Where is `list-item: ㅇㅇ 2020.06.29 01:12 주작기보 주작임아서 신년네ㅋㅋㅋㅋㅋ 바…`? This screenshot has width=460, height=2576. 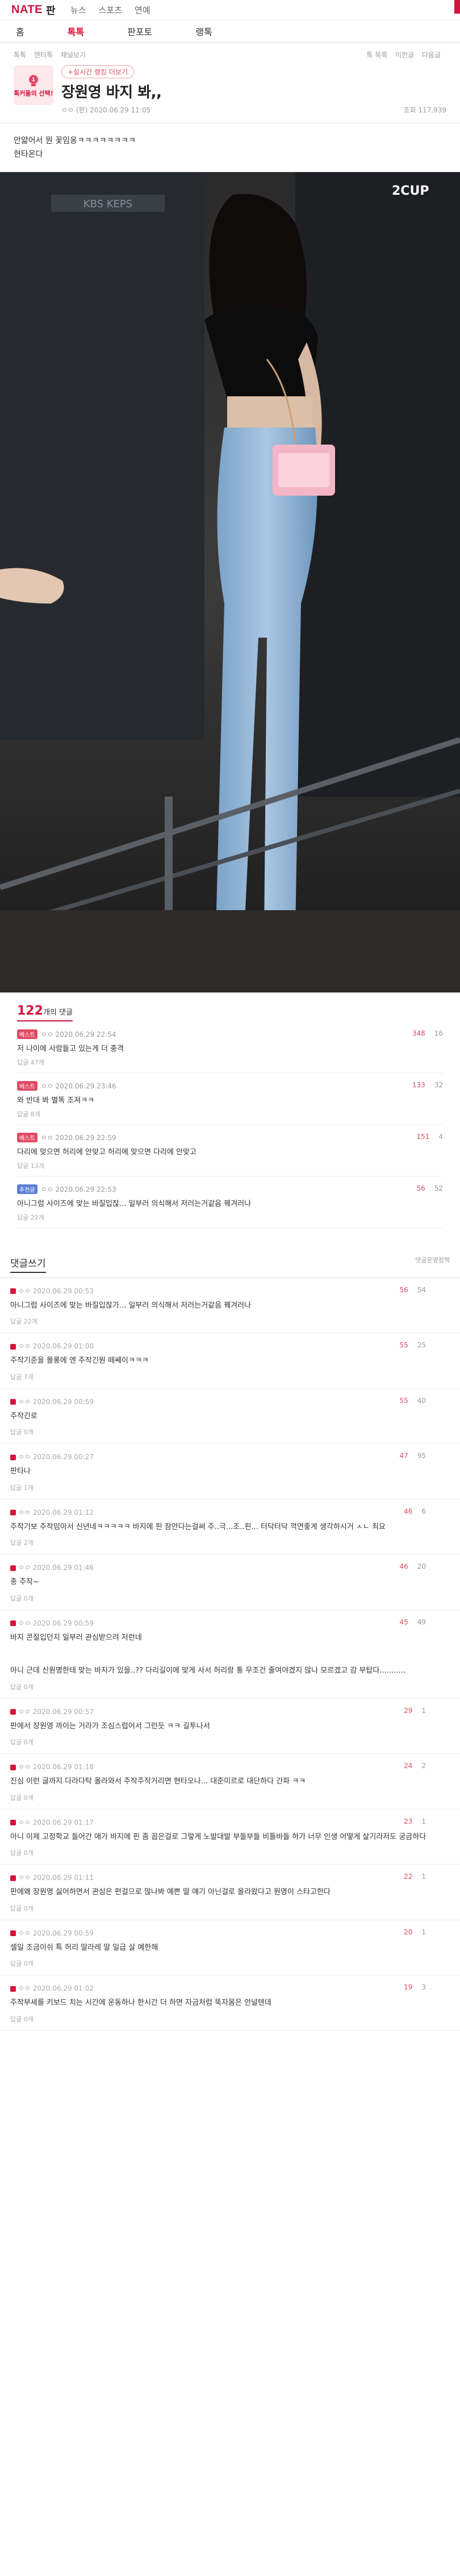
list-item: ㅇㅇ 2020.06.29 01:12 주작기보 주작임아서 신년네ㅋㅋㅋㅋㅋ 바… is located at coordinates (230, 1527).